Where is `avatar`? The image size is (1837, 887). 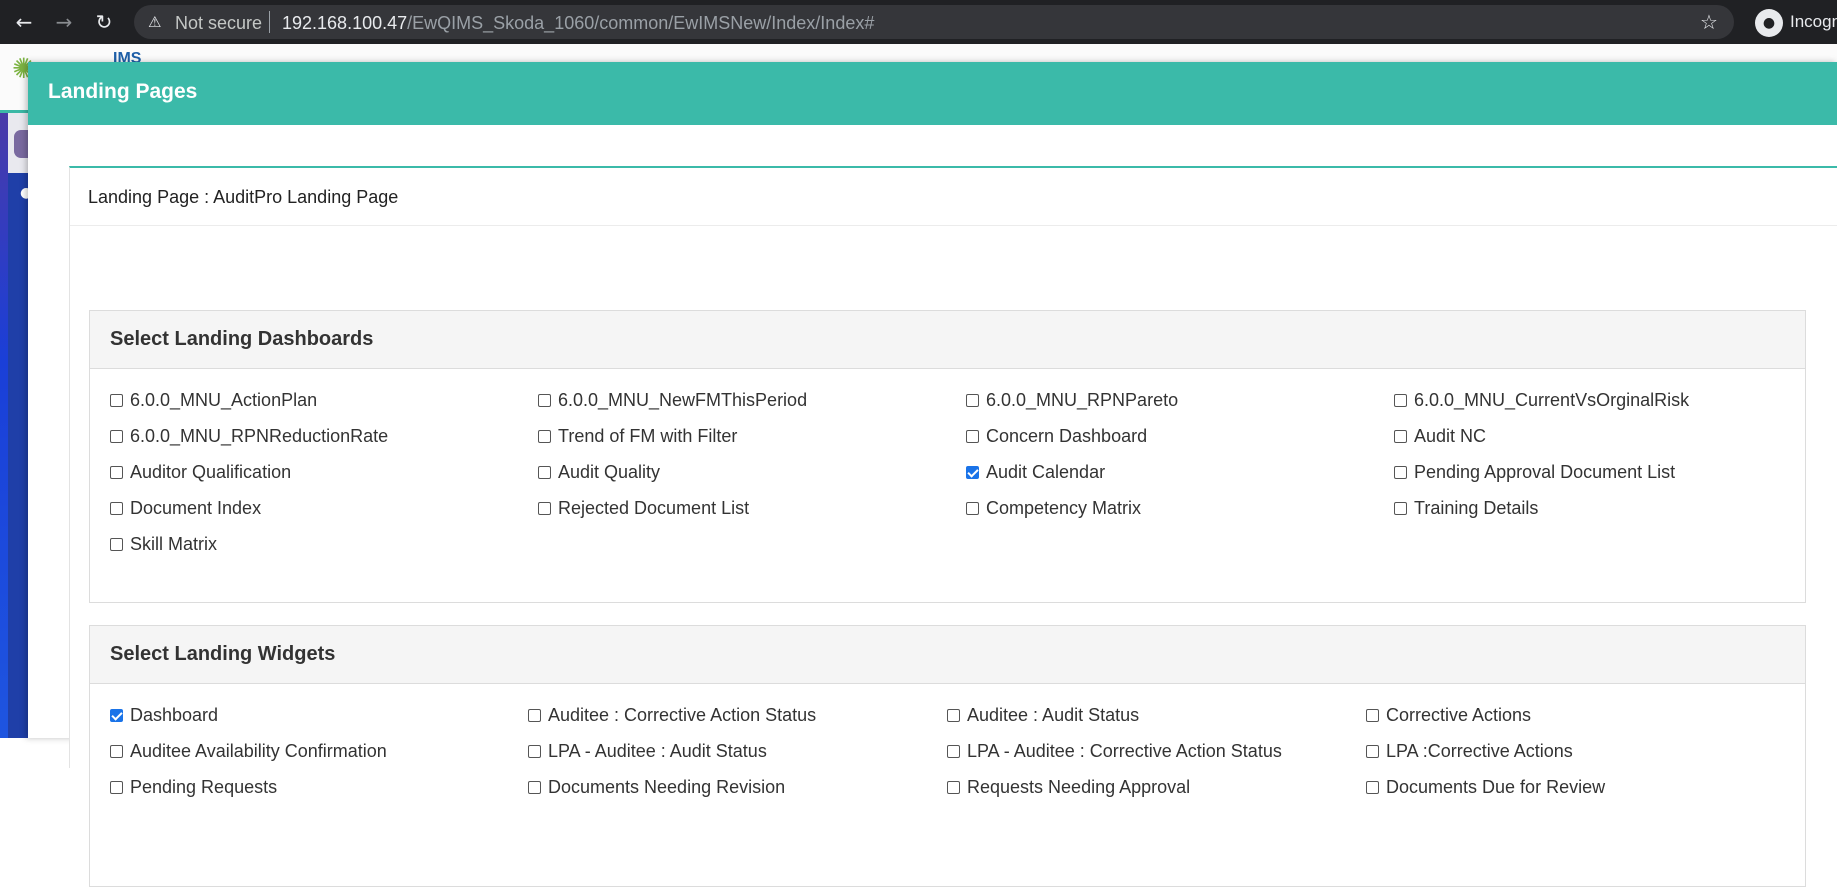
avatar is located at coordinates (21, 144).